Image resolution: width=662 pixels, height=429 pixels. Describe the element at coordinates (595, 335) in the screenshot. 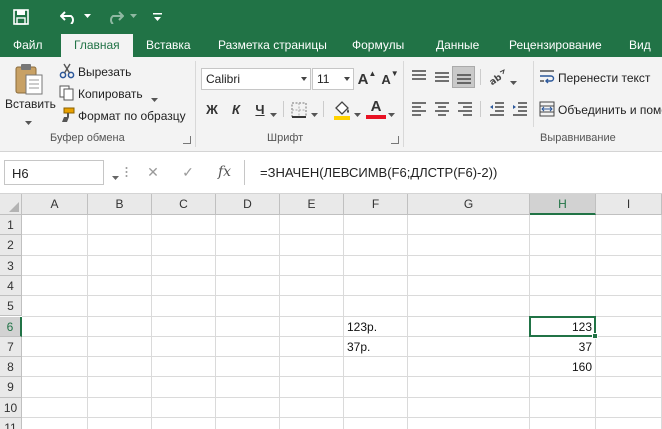

I see `fill-handle` at that location.